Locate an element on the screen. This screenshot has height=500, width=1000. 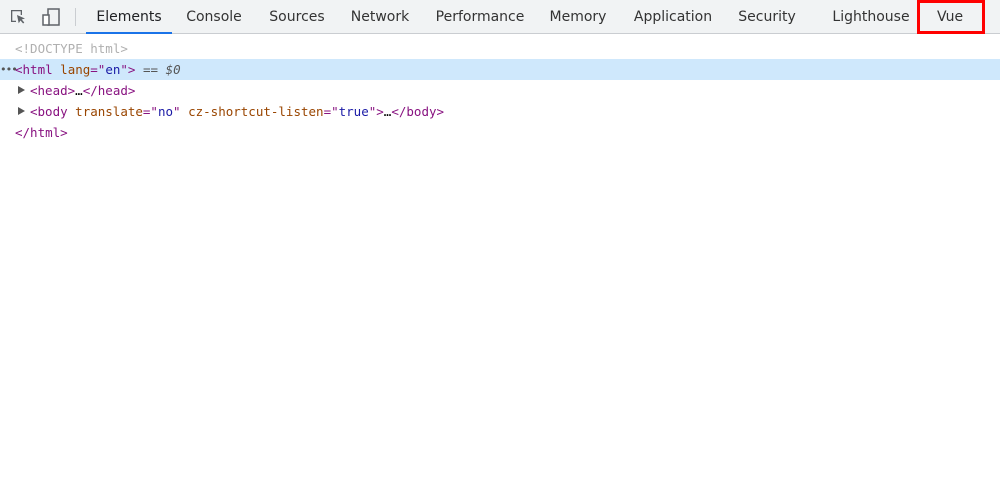
tab-sources: Sources is located at coordinates (297, 16).